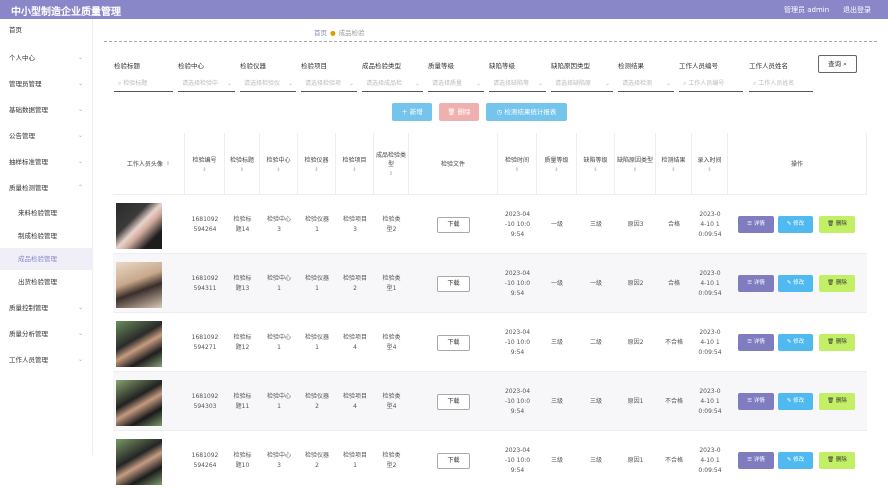  I want to click on file-cell: 下载, so click(453, 401).